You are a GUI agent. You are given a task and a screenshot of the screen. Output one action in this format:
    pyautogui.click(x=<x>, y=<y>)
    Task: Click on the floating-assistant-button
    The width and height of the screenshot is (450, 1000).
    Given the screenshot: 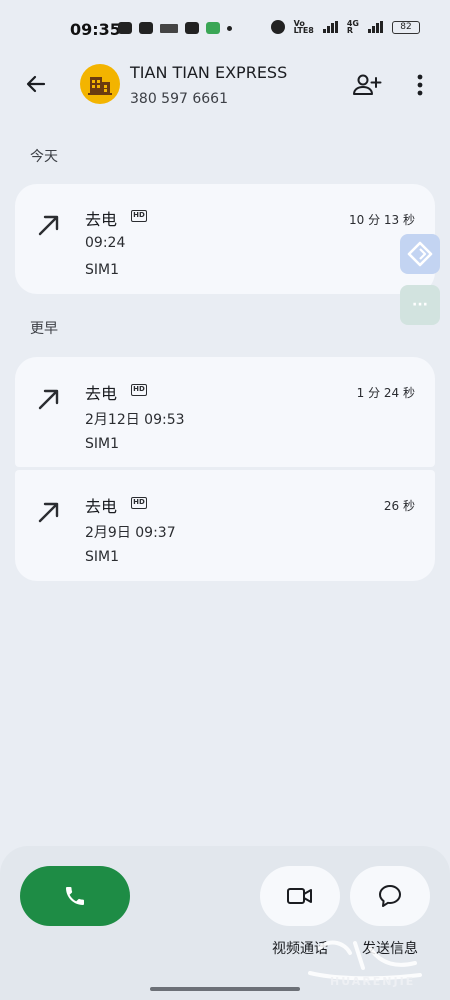 What is the action you would take?
    pyautogui.click(x=420, y=254)
    